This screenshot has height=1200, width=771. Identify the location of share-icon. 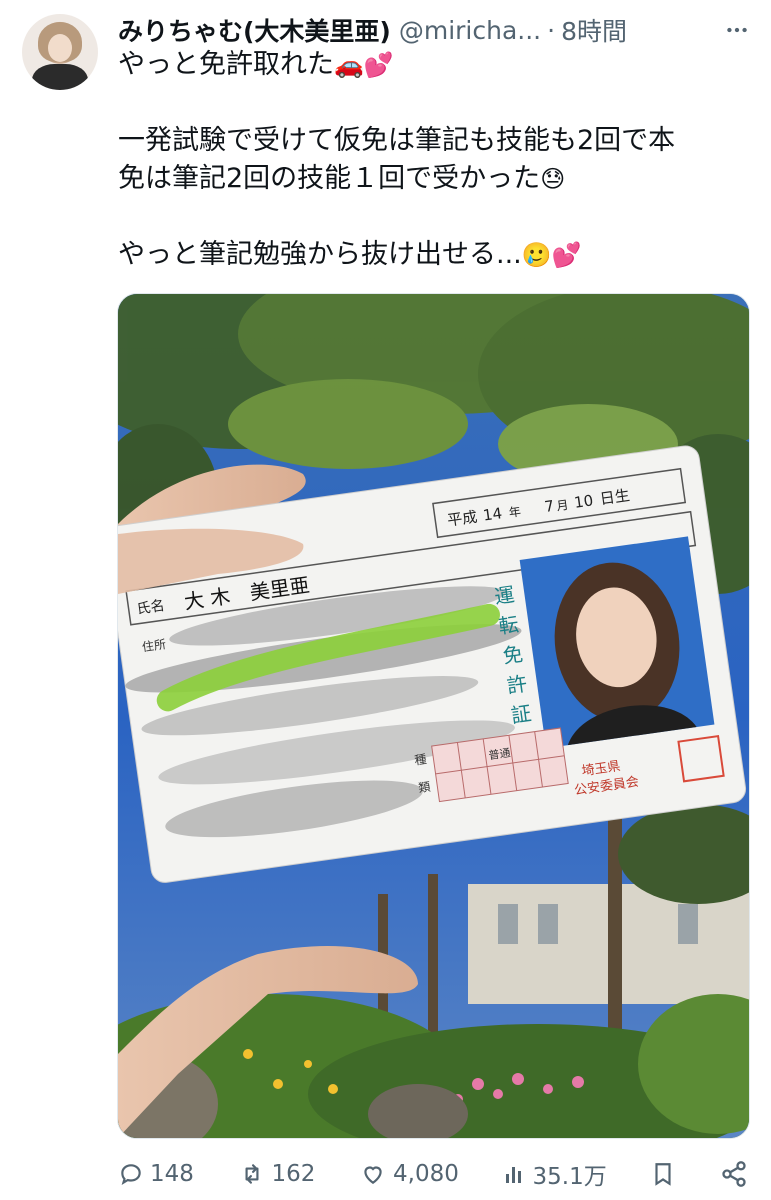
(734, 1174).